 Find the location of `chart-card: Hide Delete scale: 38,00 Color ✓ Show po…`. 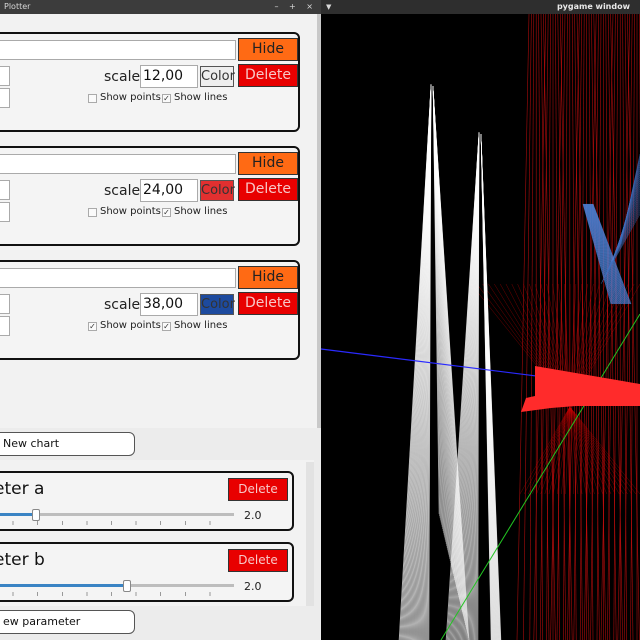

chart-card: Hide Delete scale: 38,00 Color ✓ Show po… is located at coordinates (150, 310).